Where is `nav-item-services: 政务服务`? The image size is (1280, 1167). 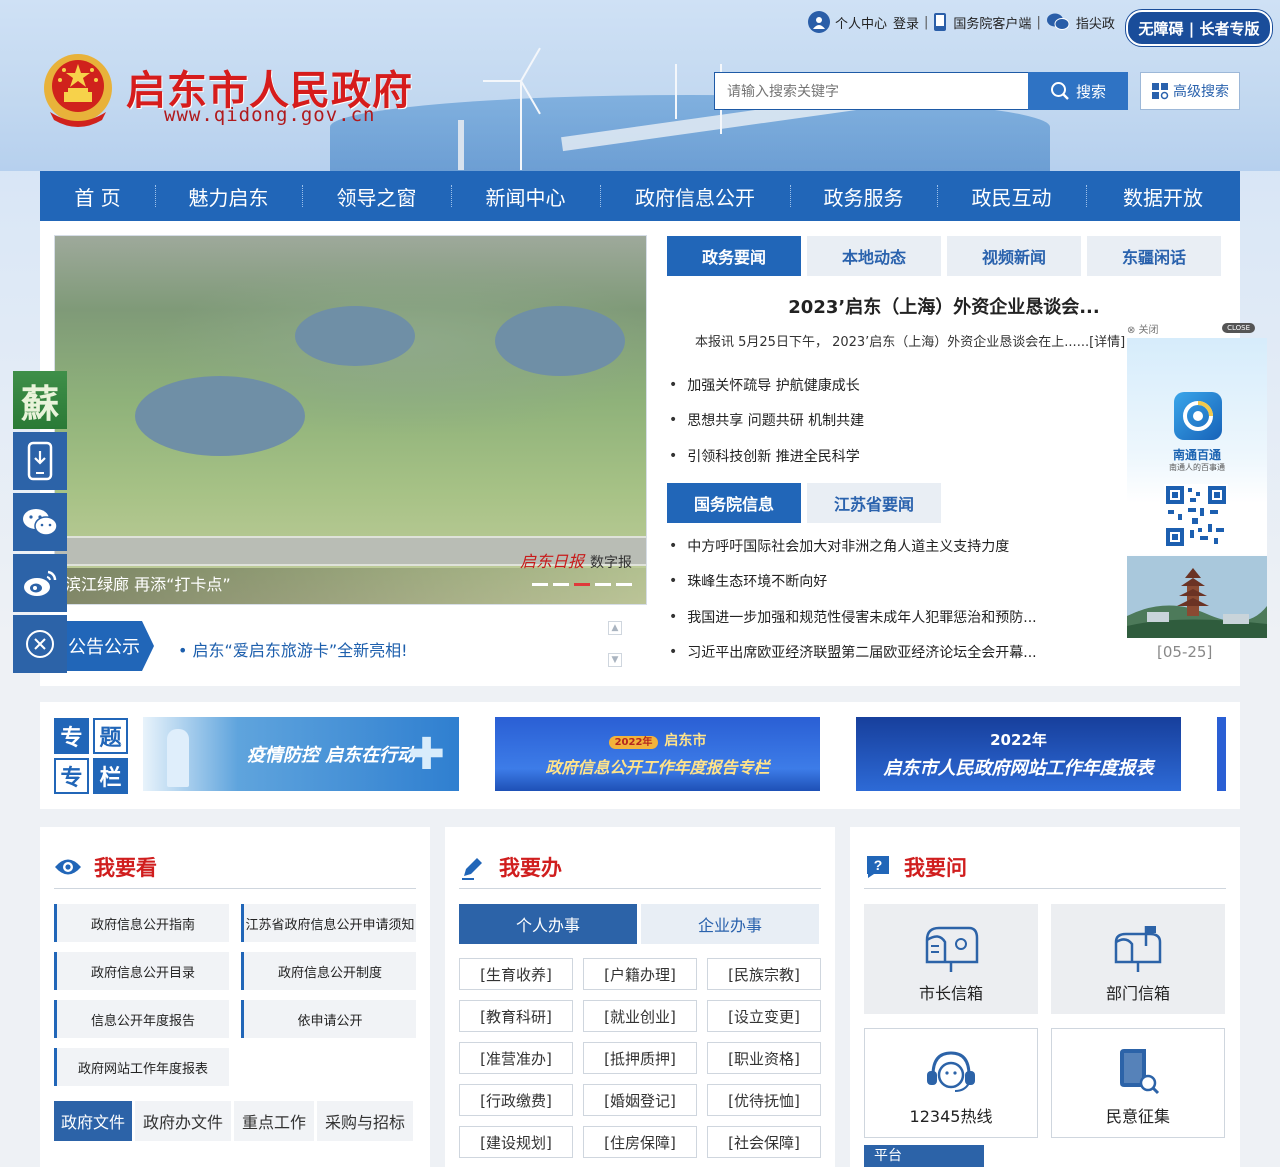 nav-item-services: 政务服务 is located at coordinates (863, 196).